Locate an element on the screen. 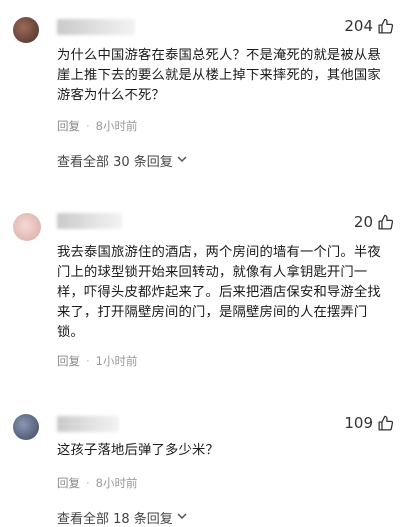 This screenshot has width=406, height=527. view-replies-label: 查看全部 30 条回复 is located at coordinates (115, 162).